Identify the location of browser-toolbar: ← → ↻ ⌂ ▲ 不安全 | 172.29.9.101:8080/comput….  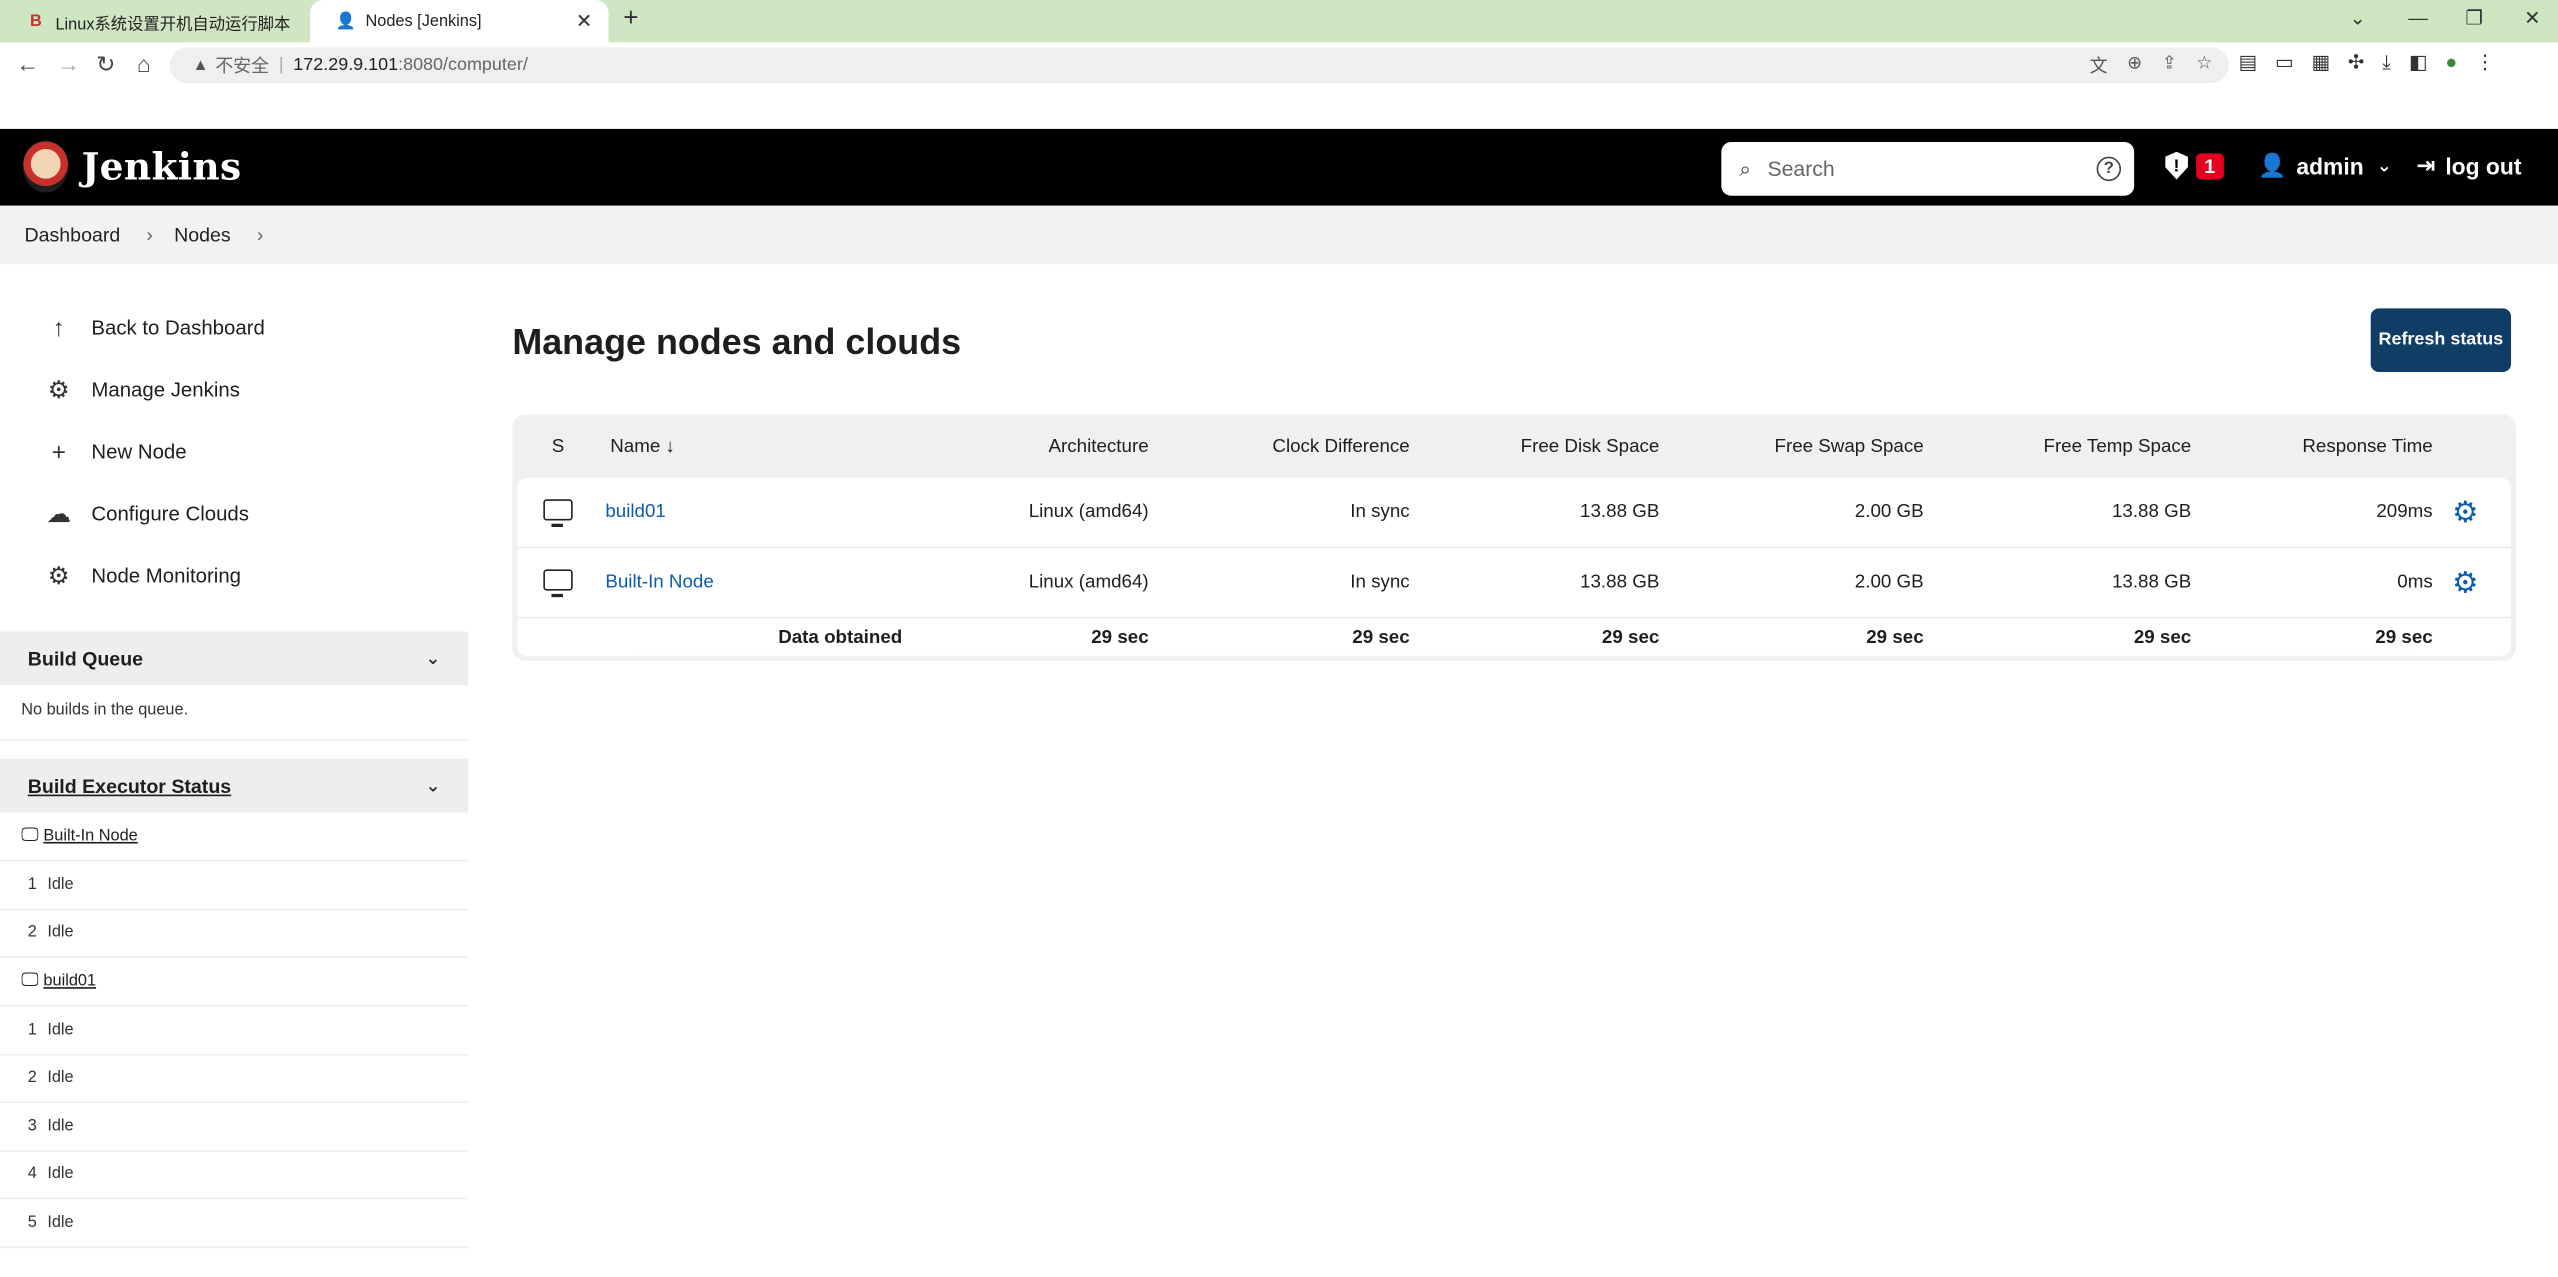
(1279, 65).